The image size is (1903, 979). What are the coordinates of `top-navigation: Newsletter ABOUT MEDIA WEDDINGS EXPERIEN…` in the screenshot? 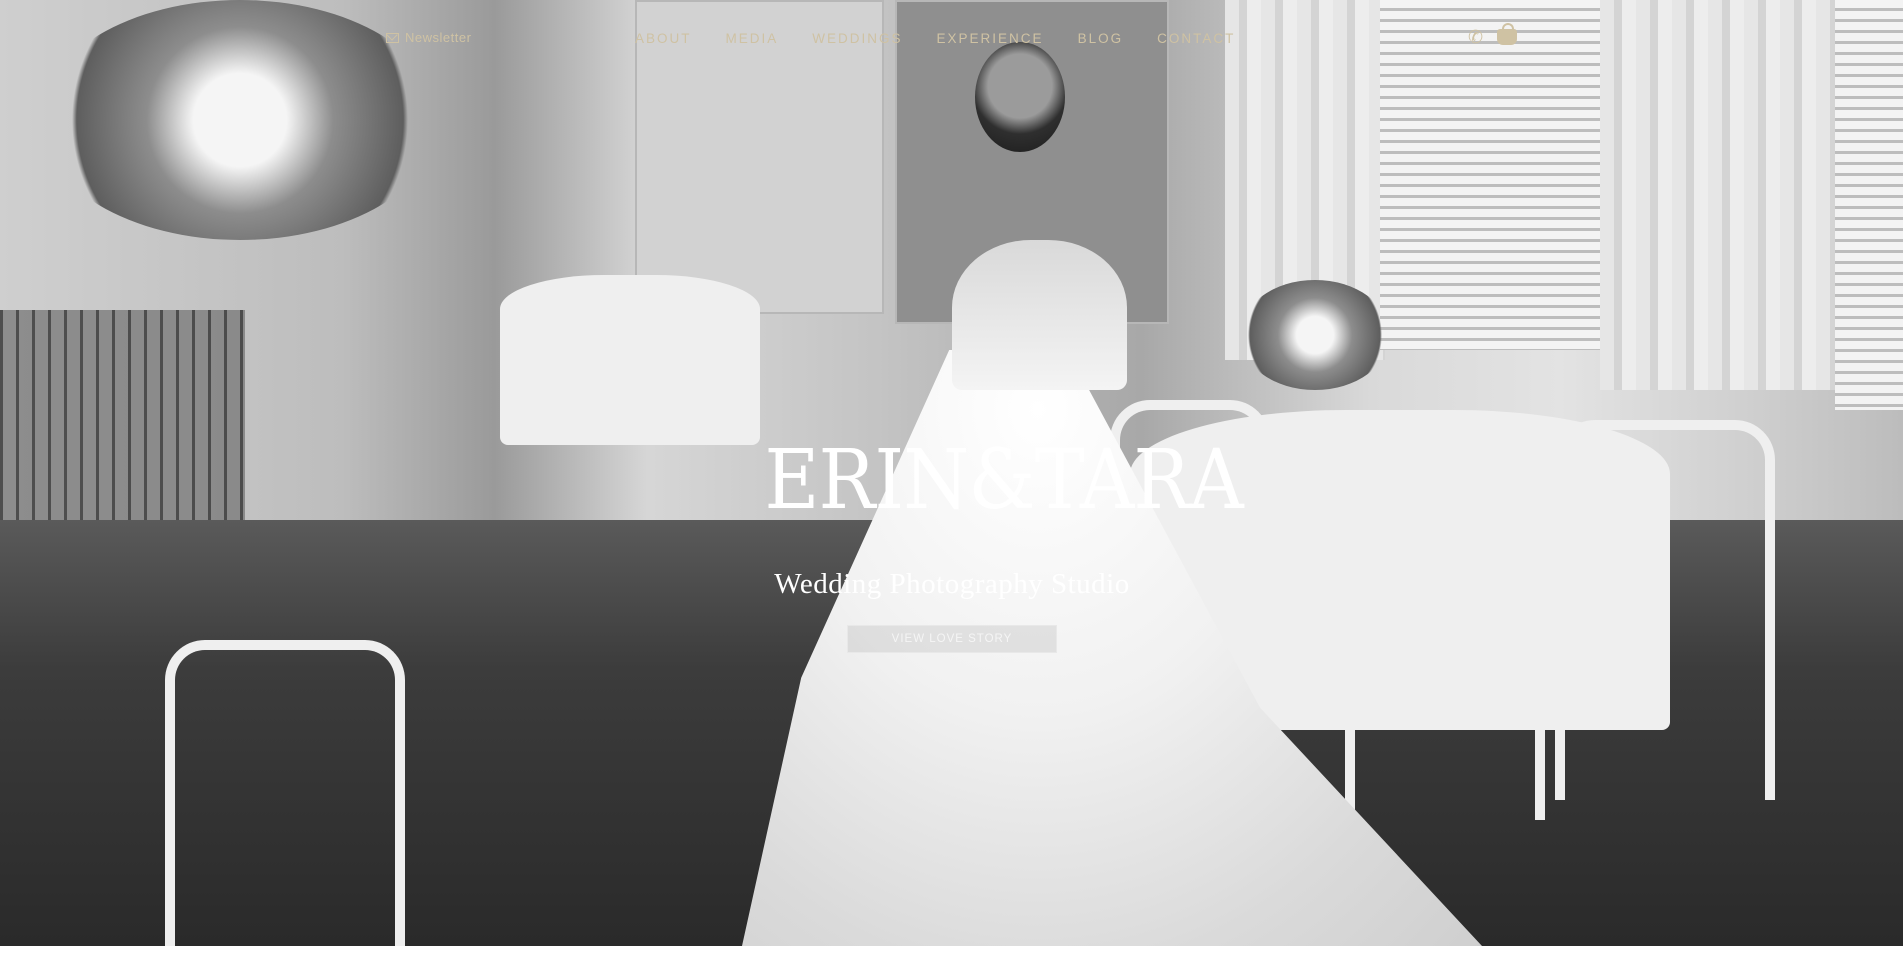 It's located at (951, 35).